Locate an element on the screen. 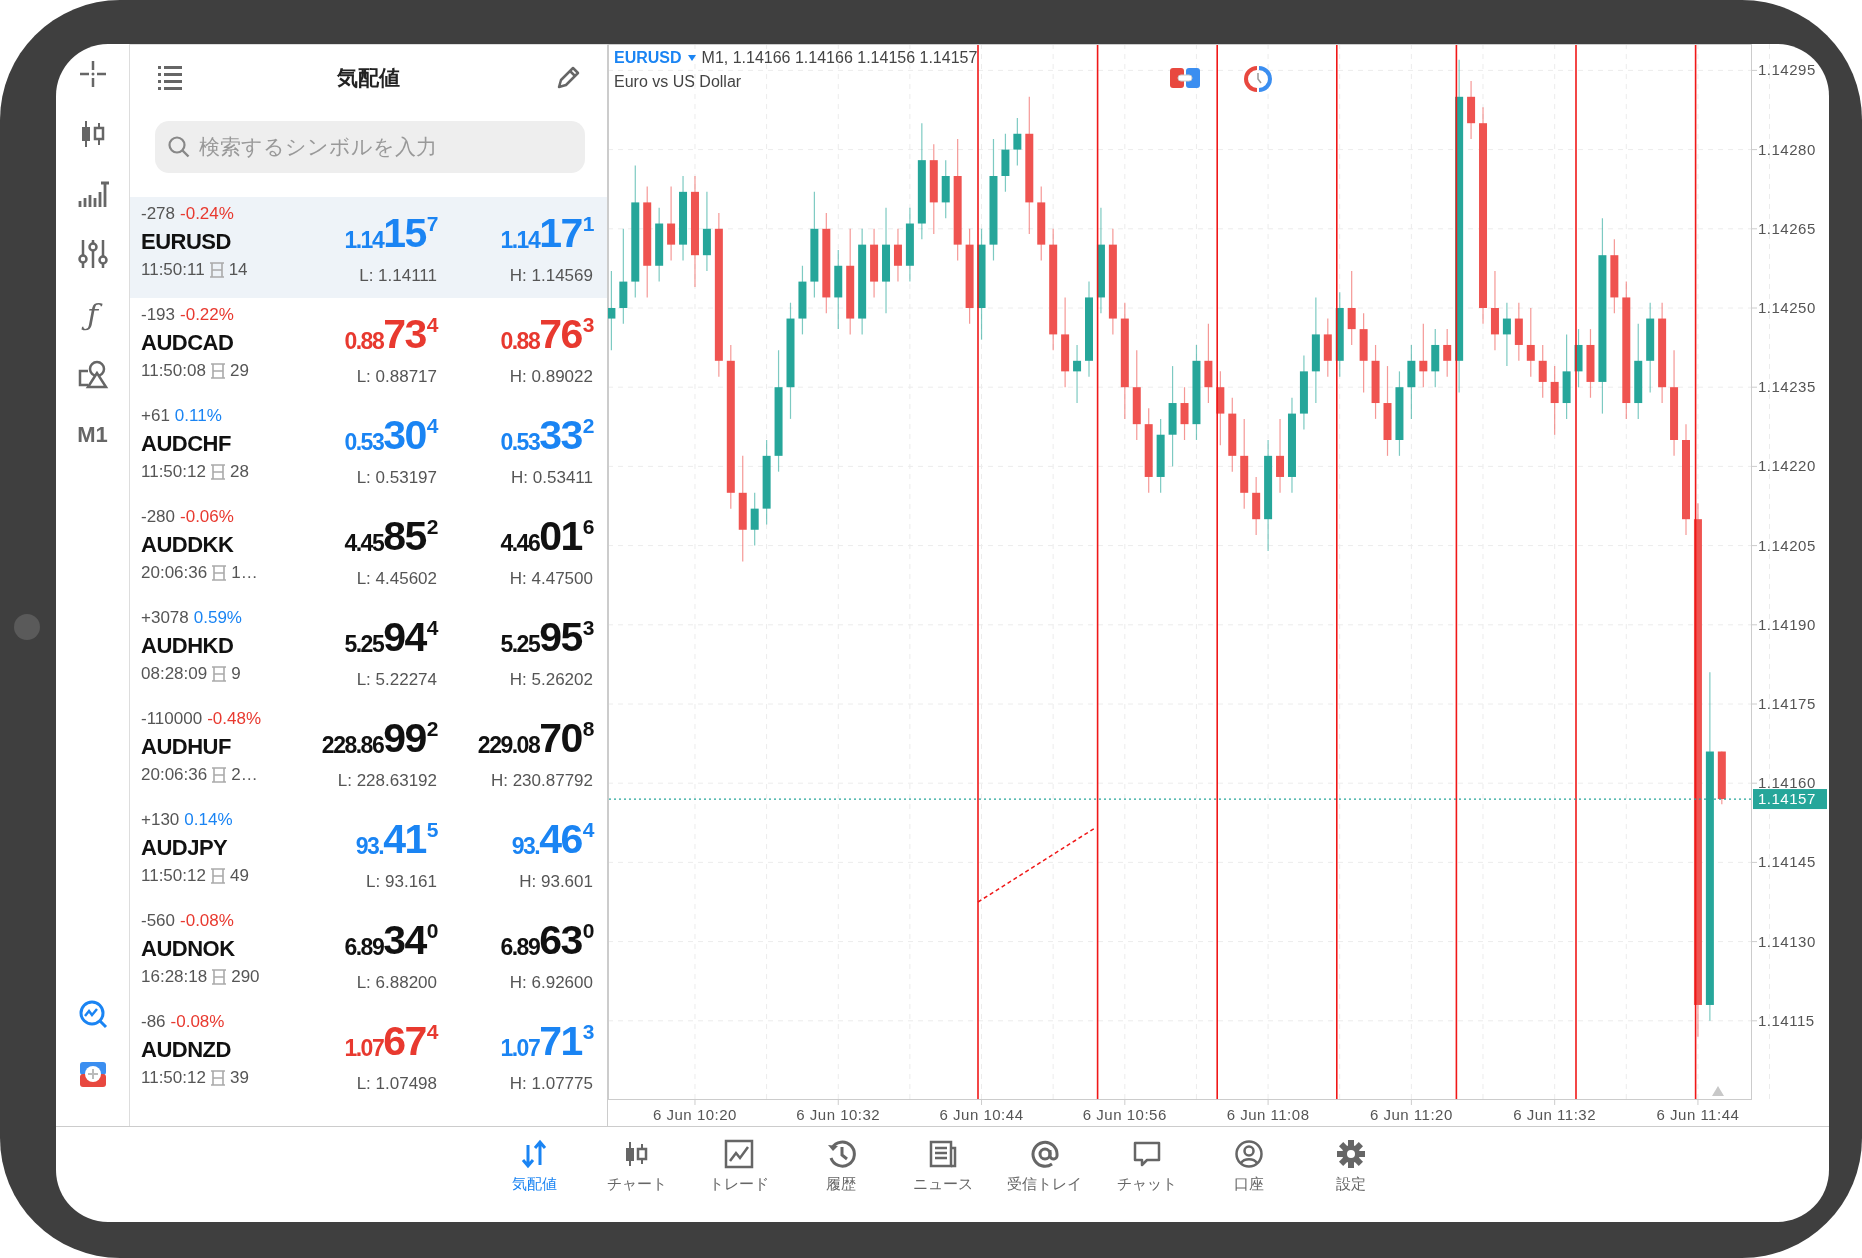 This screenshot has height=1258, width=1862. spread-text: 29 is located at coordinates (239, 371).